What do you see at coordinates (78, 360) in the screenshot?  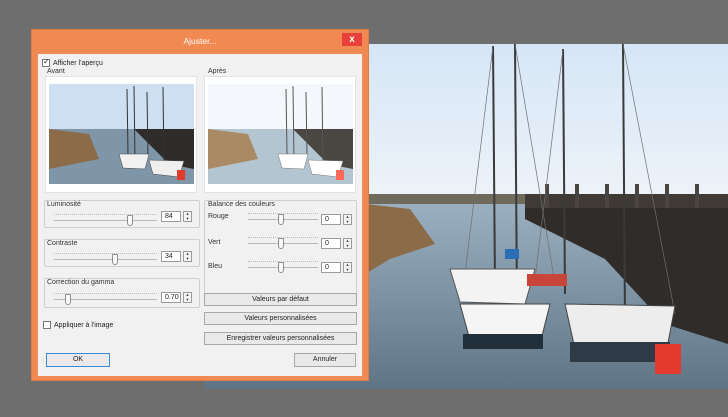 I see `ok-button: OK` at bounding box center [78, 360].